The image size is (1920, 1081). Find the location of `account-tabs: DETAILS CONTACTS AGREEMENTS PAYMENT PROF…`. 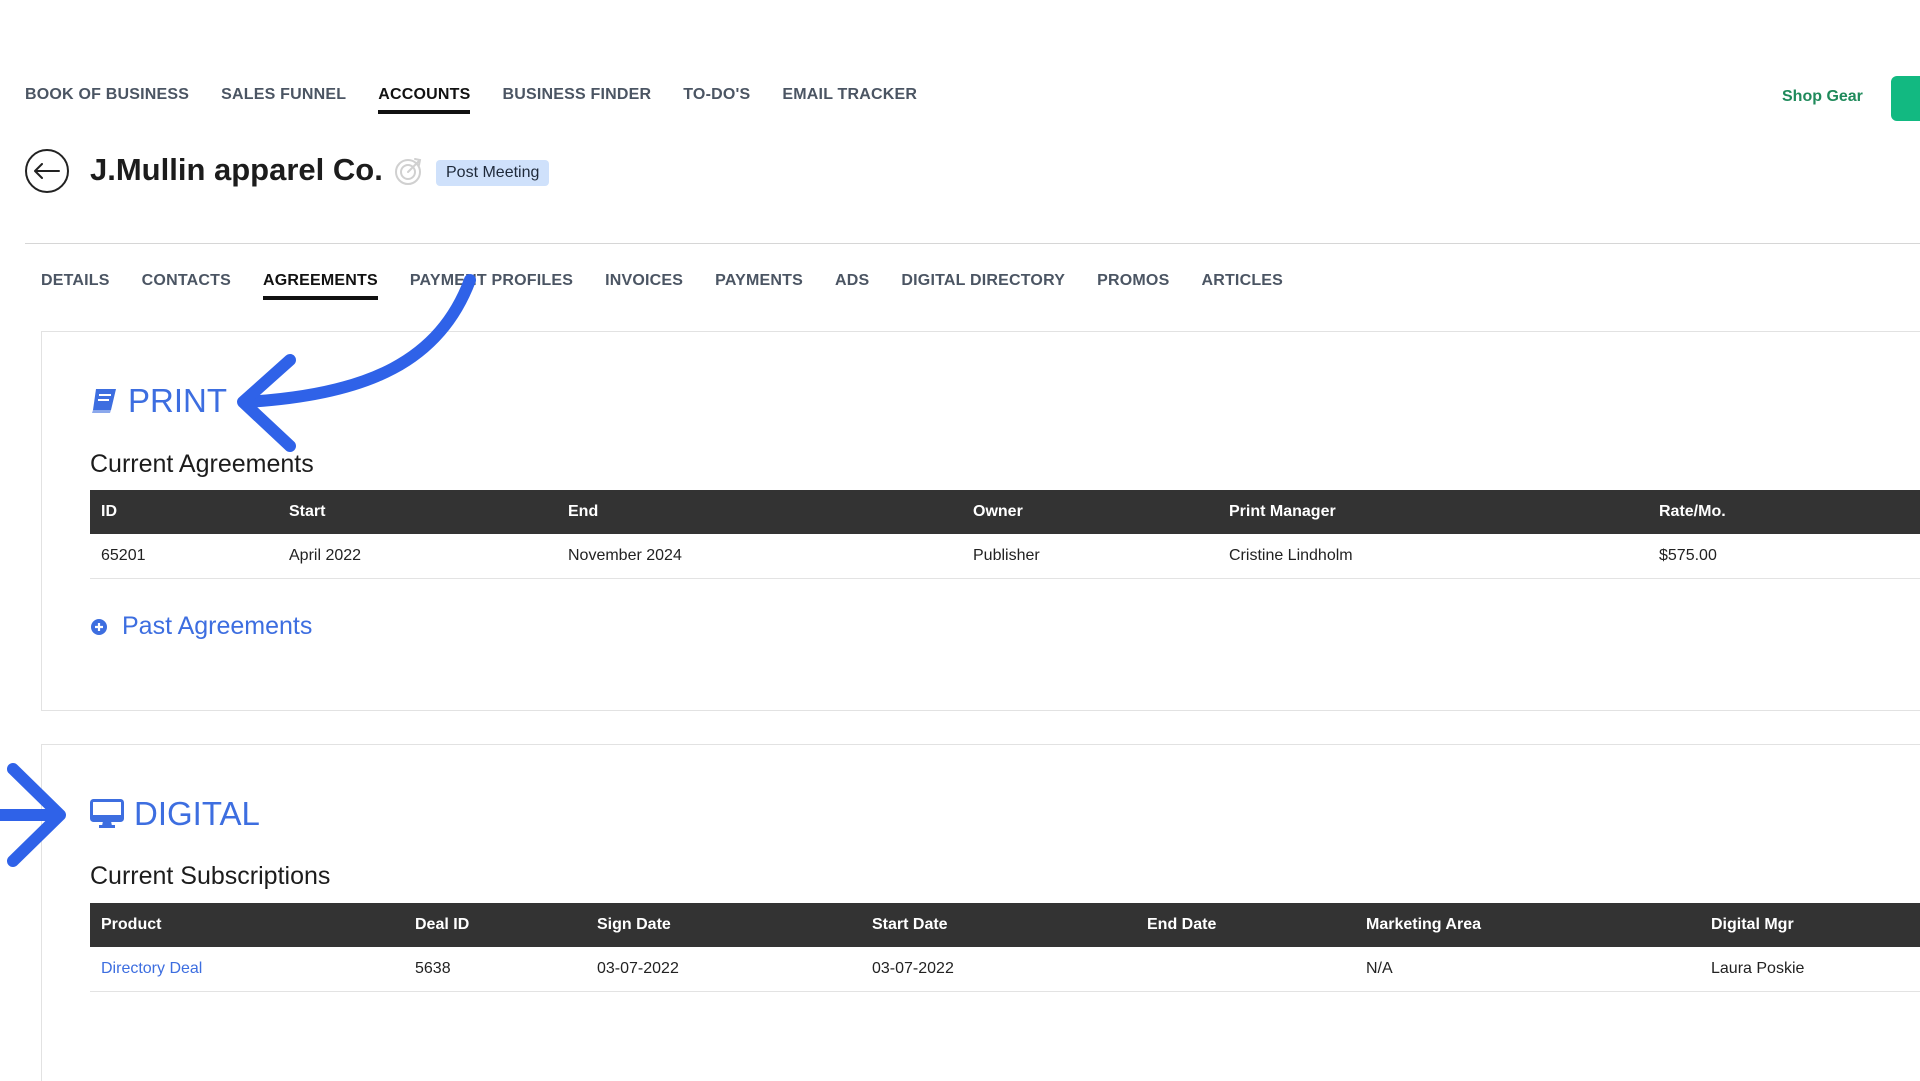

account-tabs: DETAILS CONTACTS AGREEMENTS PAYMENT PROF… is located at coordinates (678, 286).